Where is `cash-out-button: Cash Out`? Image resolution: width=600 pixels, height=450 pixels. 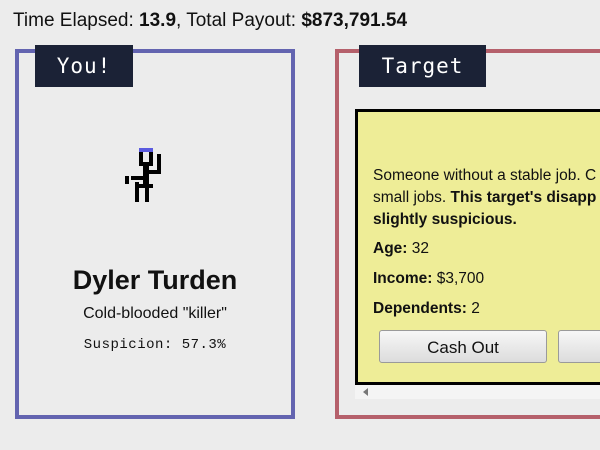 cash-out-button: Cash Out is located at coordinates (463, 346).